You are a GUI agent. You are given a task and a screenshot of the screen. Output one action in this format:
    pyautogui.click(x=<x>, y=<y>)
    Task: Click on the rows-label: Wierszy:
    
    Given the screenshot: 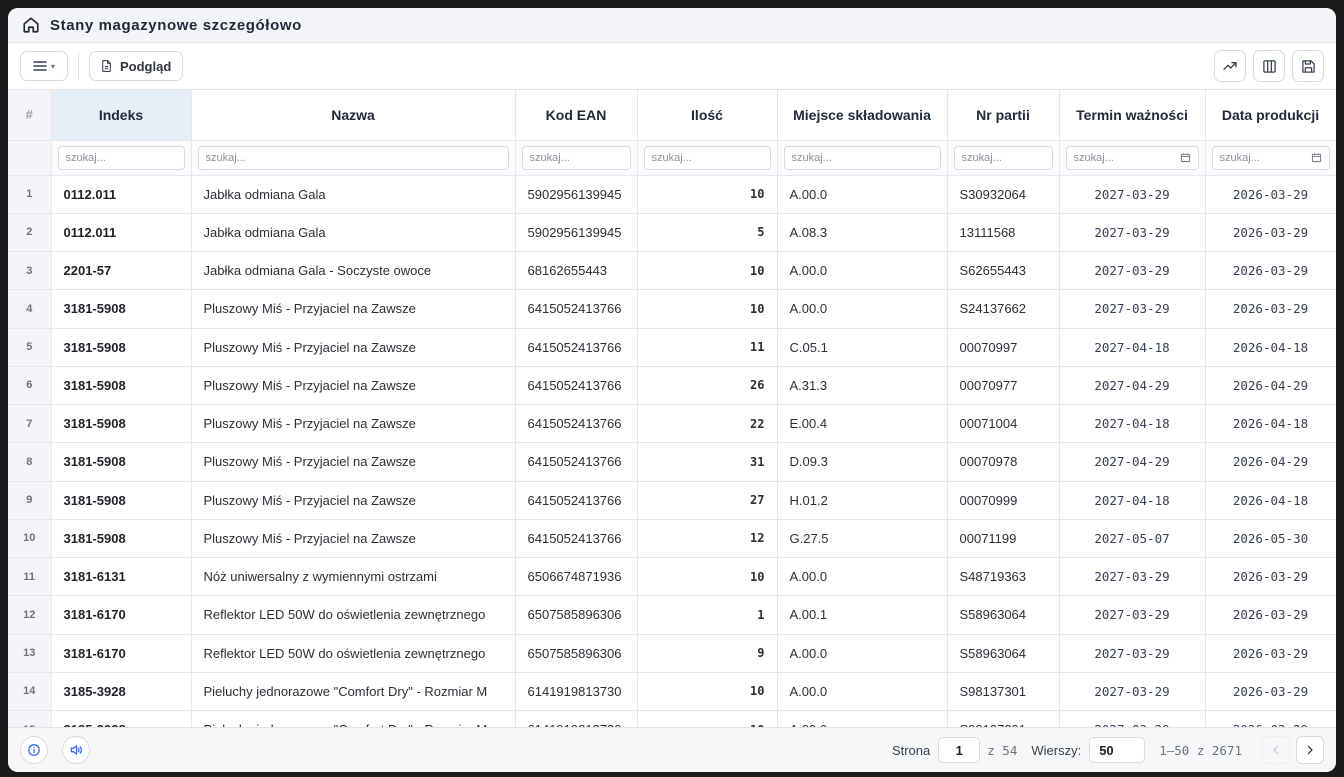 What is the action you would take?
    pyautogui.click(x=1056, y=750)
    